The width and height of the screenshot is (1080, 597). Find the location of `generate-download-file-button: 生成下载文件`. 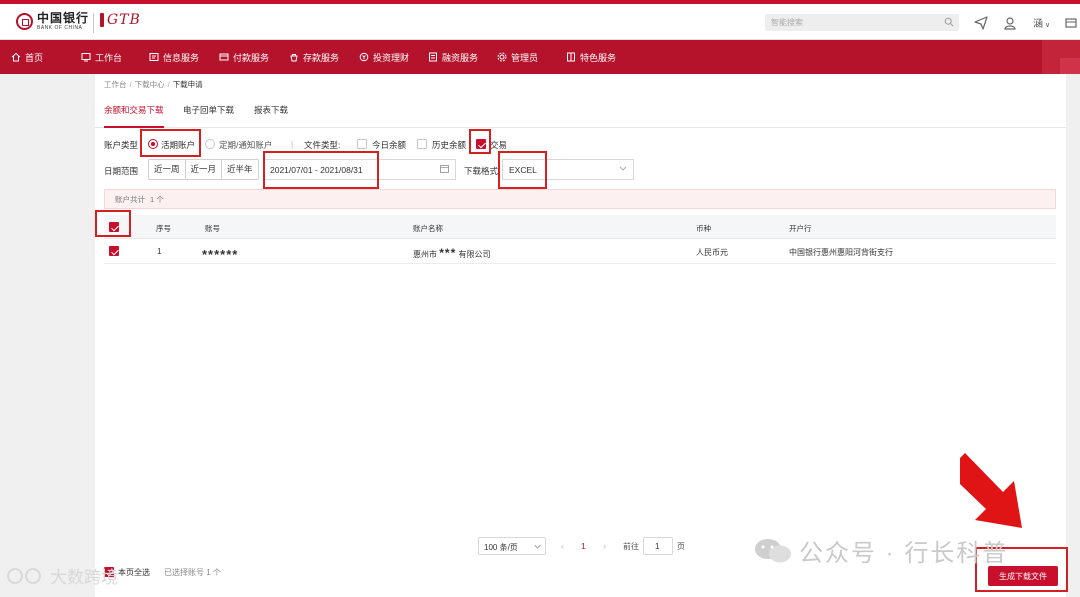

generate-download-file-button: 生成下载文件 is located at coordinates (1023, 576).